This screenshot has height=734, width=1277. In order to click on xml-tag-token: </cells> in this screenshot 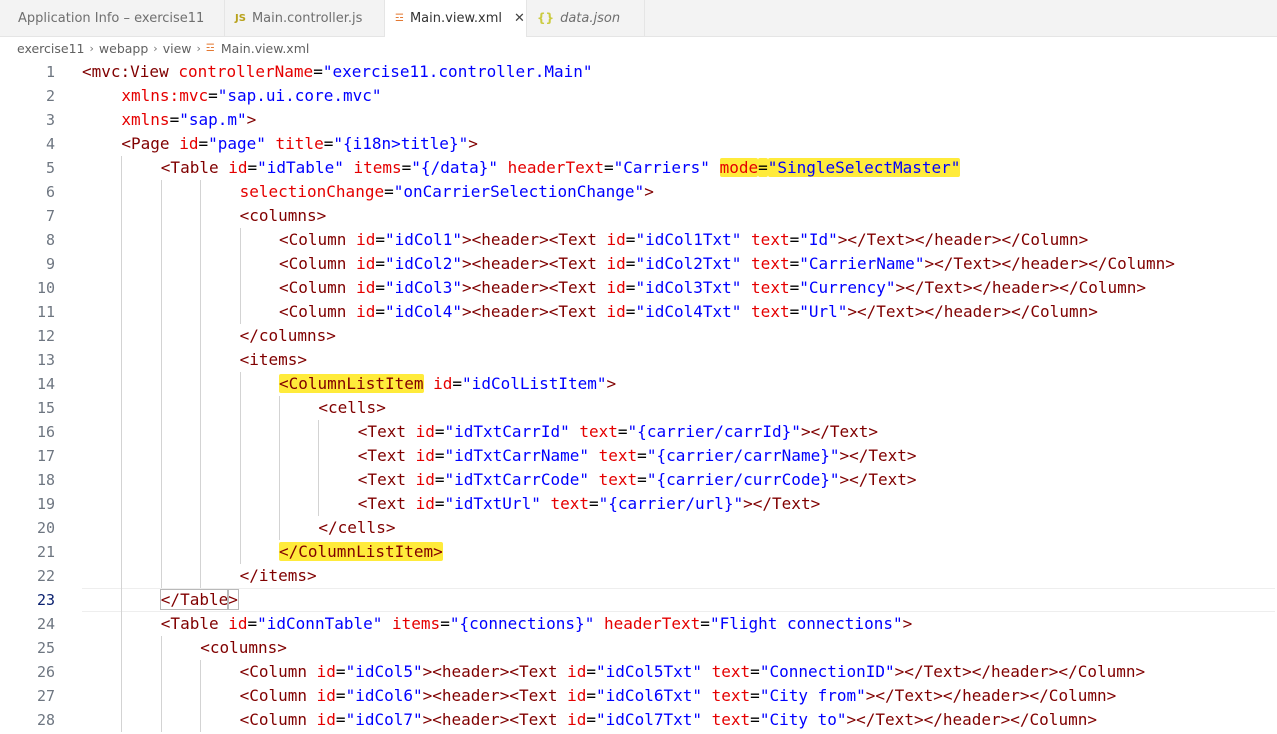, I will do `click(357, 527)`.